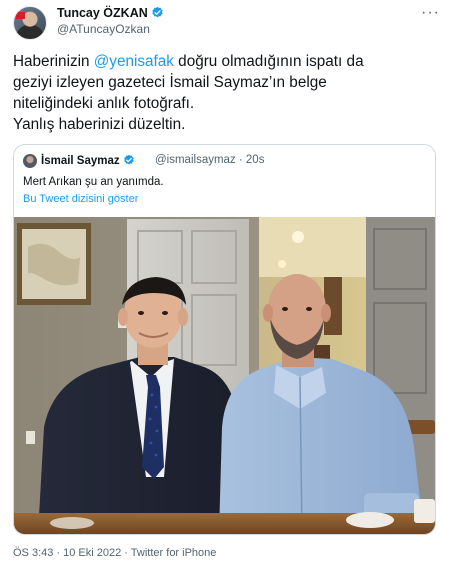 The height and width of the screenshot is (572, 454). I want to click on quoted-verified-badge-icon, so click(128, 159).